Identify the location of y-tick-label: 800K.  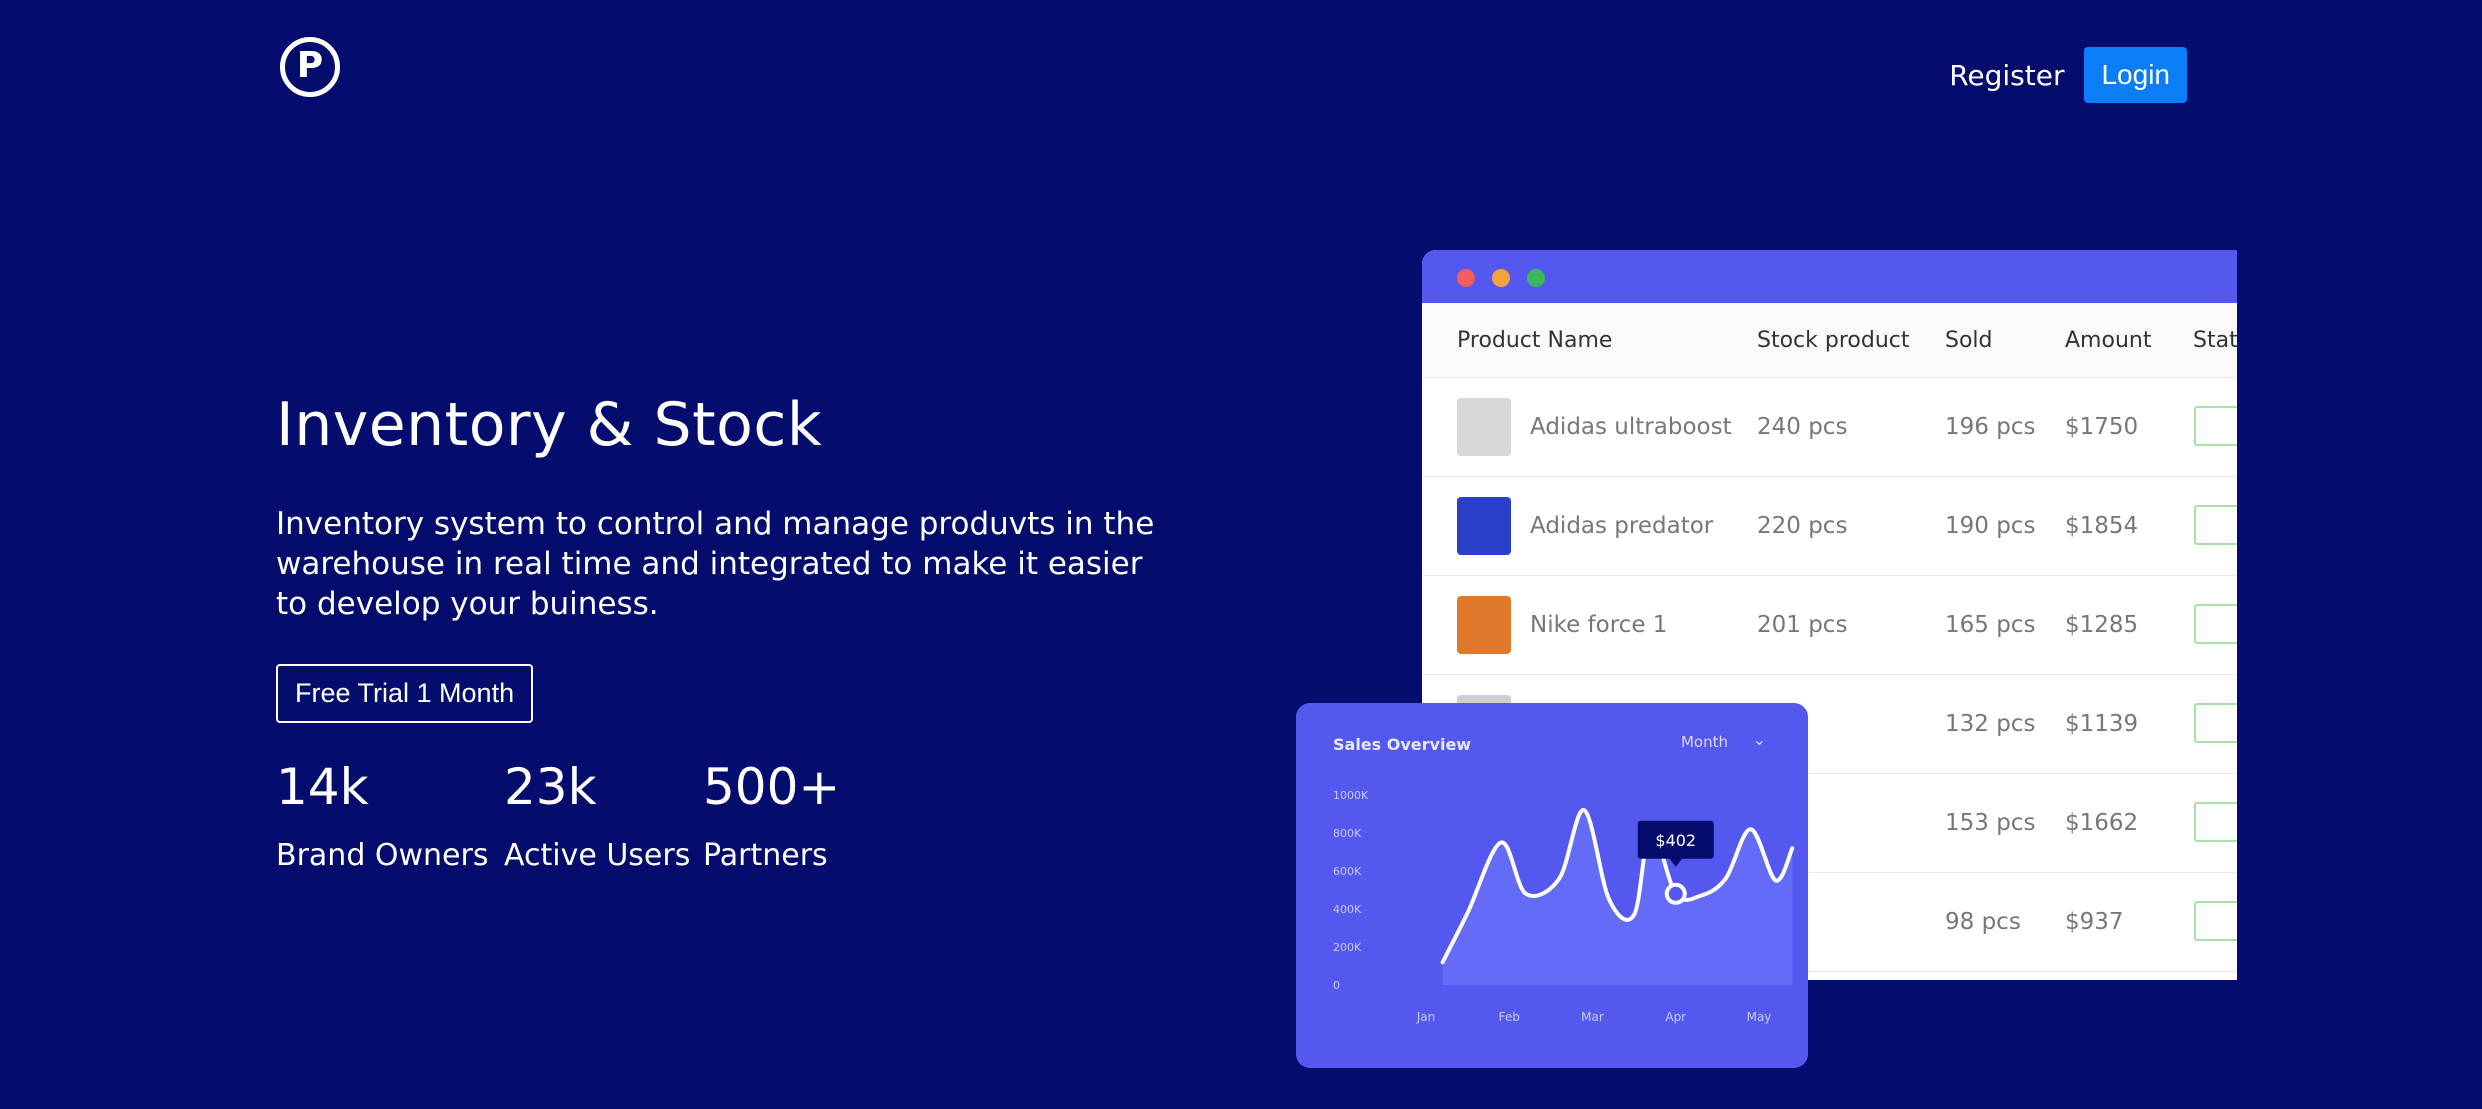
(1347, 833).